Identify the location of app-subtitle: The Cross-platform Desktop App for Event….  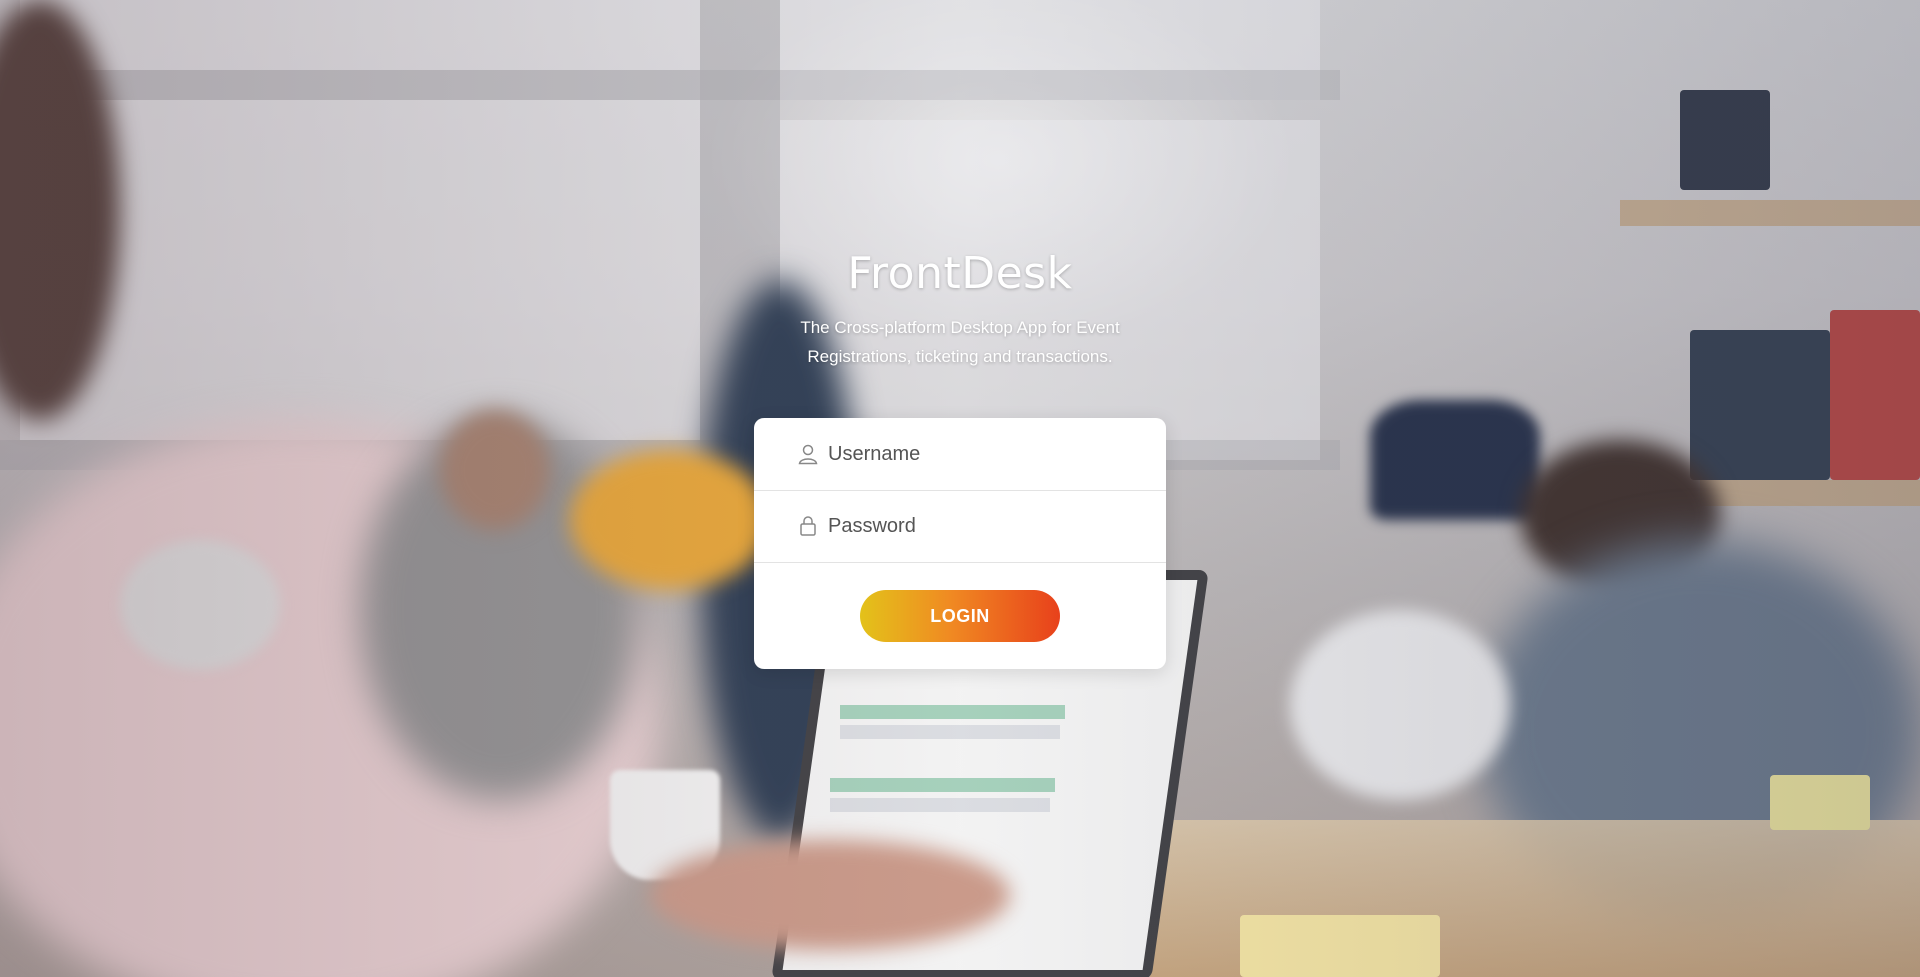
(960, 342).